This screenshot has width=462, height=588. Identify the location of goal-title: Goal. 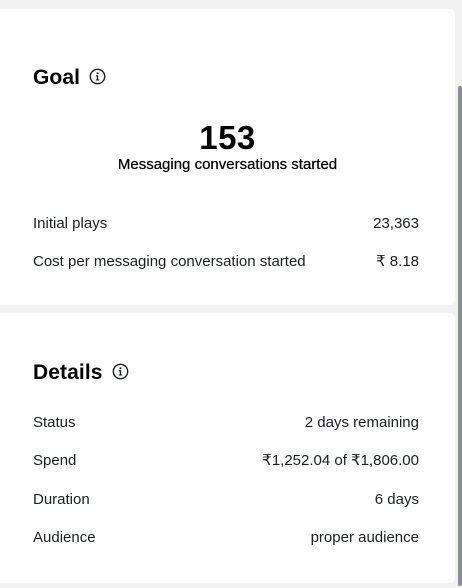
(57, 77).